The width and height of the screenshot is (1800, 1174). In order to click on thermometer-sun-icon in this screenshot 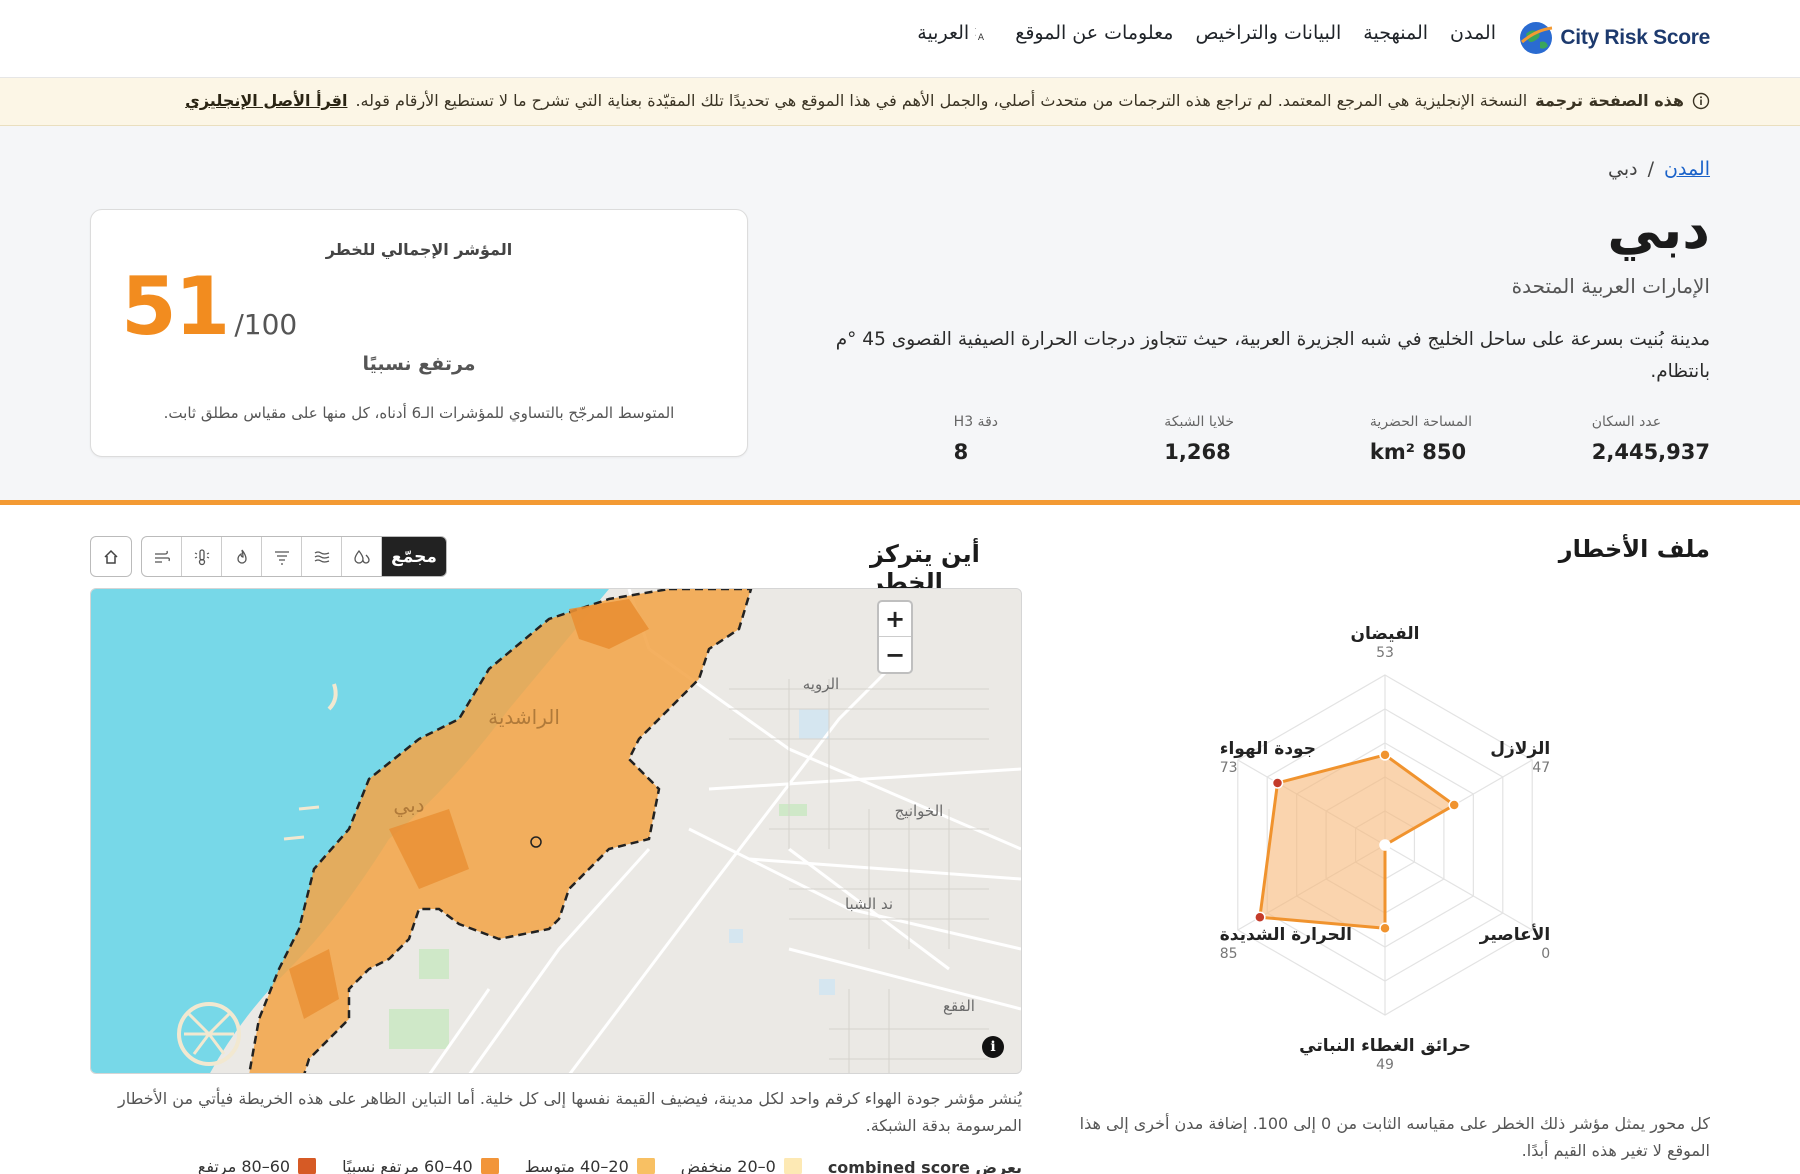, I will do `click(201, 556)`.